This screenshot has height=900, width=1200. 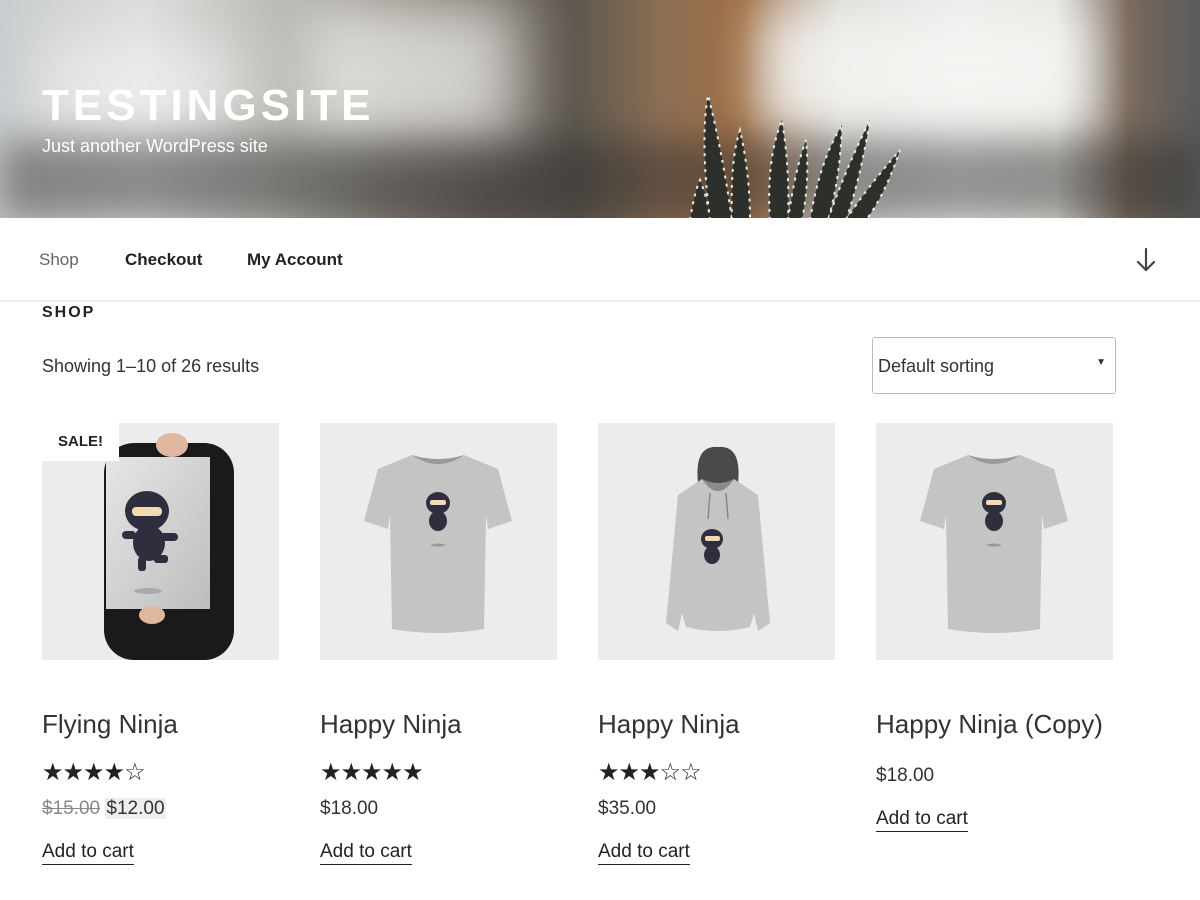 What do you see at coordinates (795, 156) in the screenshot?
I see `plant-image` at bounding box center [795, 156].